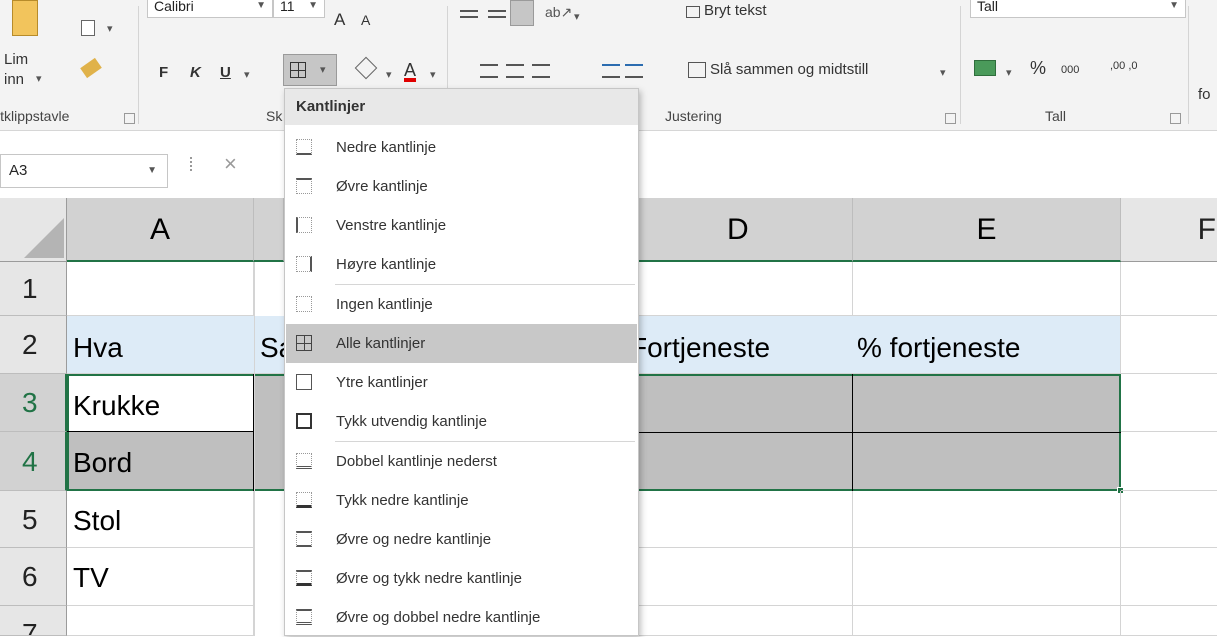  I want to click on wrap-text-button: Bryt tekst, so click(735, 10).